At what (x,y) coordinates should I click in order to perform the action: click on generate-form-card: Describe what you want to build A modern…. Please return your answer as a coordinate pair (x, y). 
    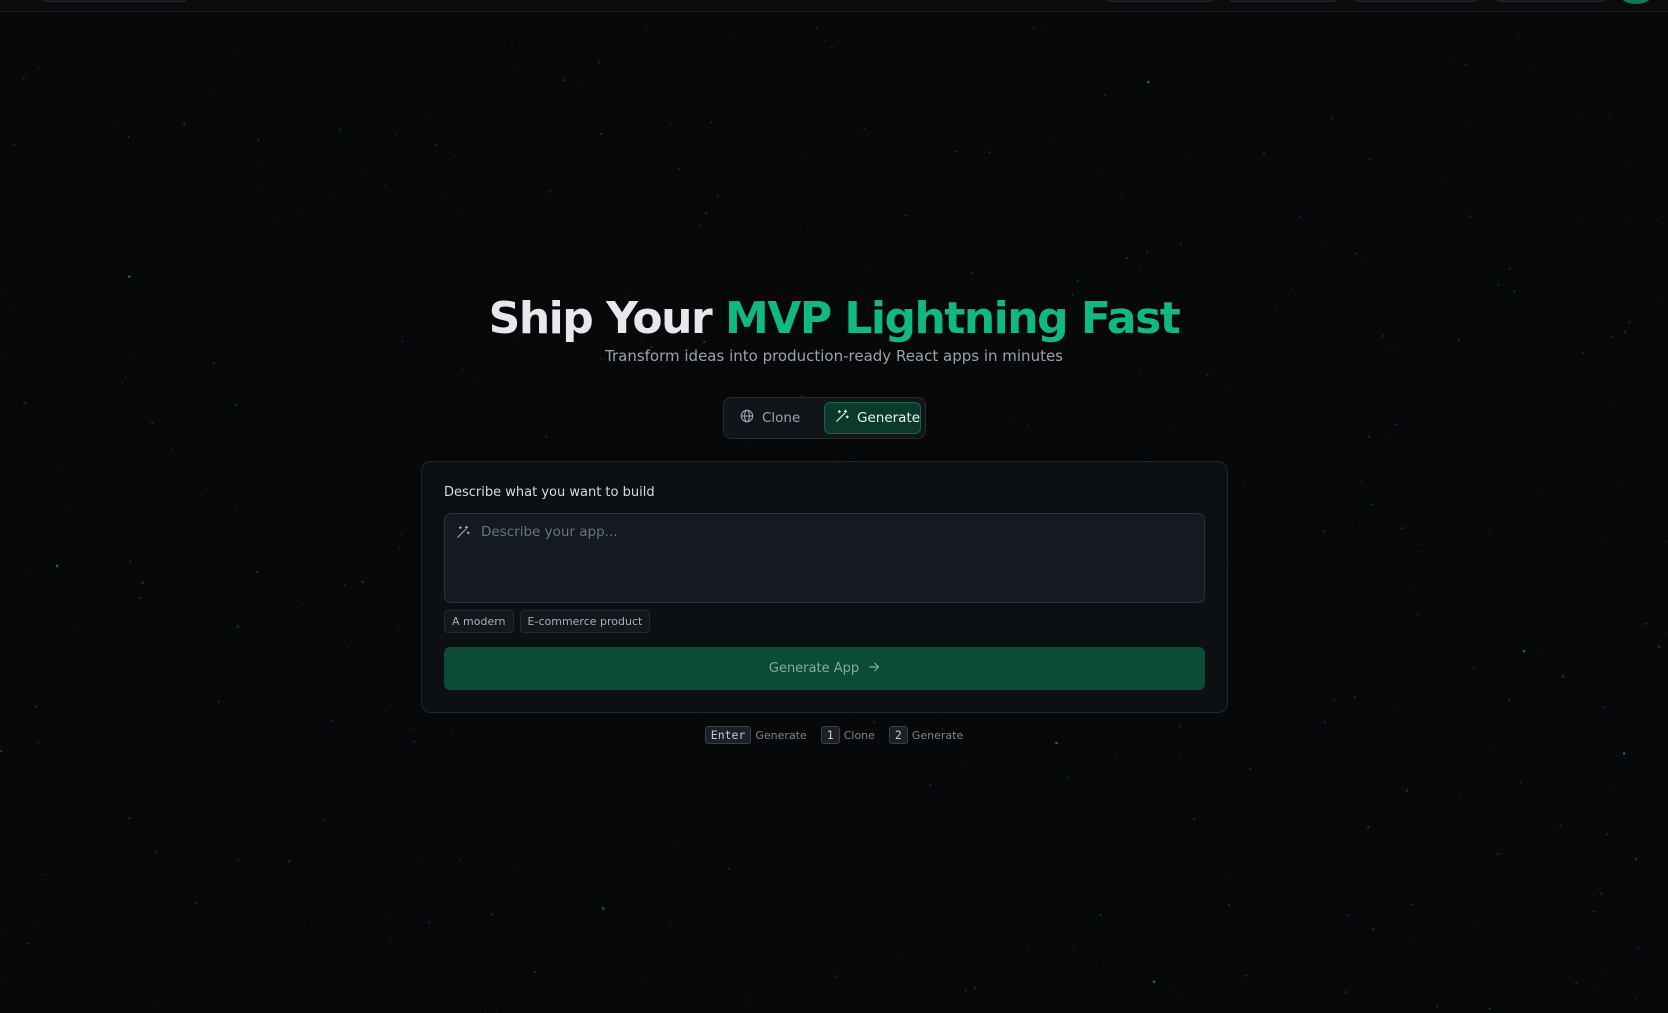
    Looking at the image, I should click on (824, 587).